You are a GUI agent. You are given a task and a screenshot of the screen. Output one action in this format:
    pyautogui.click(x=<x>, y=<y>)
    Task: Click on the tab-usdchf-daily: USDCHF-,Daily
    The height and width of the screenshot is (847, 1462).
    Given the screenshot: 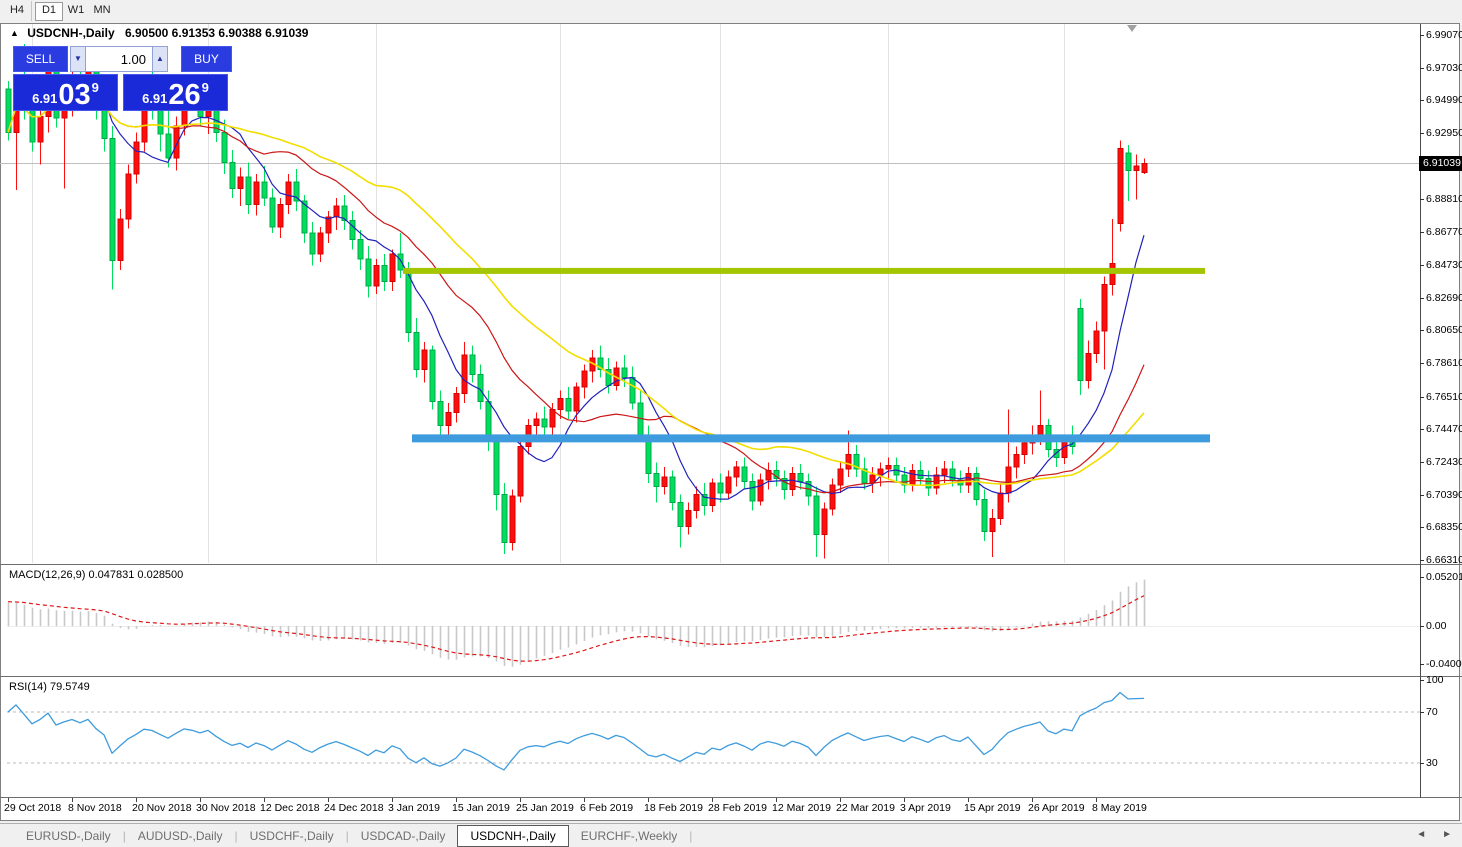 What is the action you would take?
    pyautogui.click(x=292, y=836)
    